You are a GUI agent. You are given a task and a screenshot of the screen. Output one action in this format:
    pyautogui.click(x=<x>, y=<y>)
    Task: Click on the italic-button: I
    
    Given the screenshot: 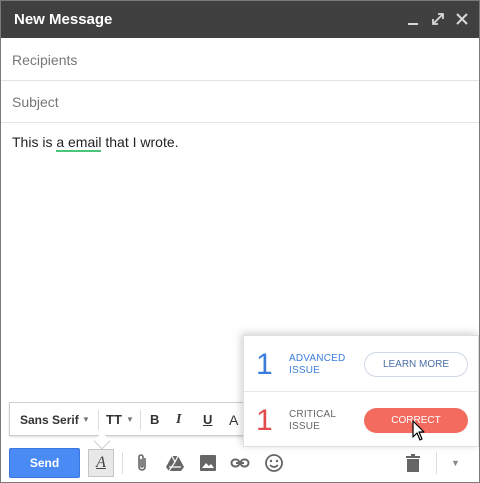 What is the action you would take?
    pyautogui.click(x=178, y=420)
    